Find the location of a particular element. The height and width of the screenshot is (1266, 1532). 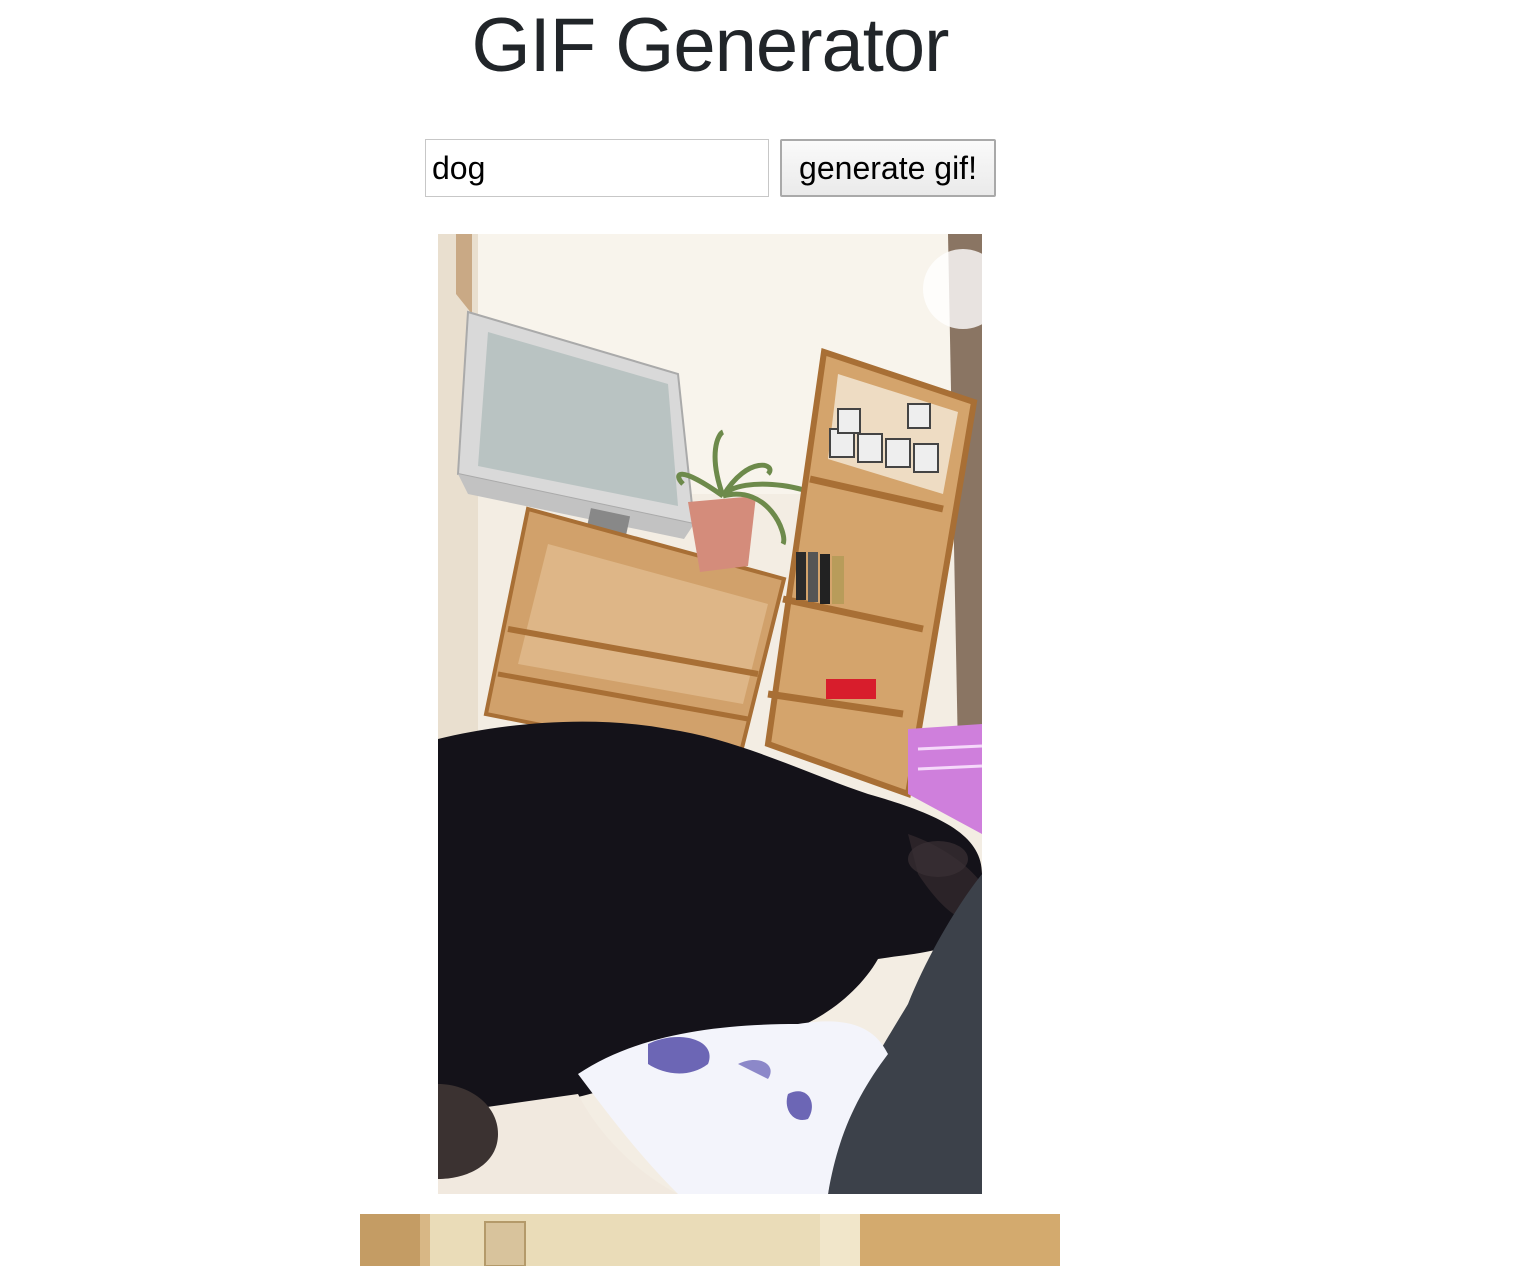

gif-result-room is located at coordinates (710, 1240).